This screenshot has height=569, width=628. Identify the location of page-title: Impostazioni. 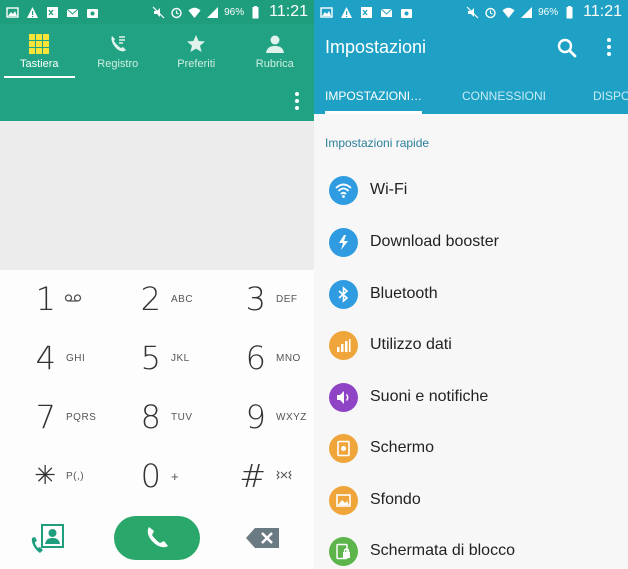
(376, 47).